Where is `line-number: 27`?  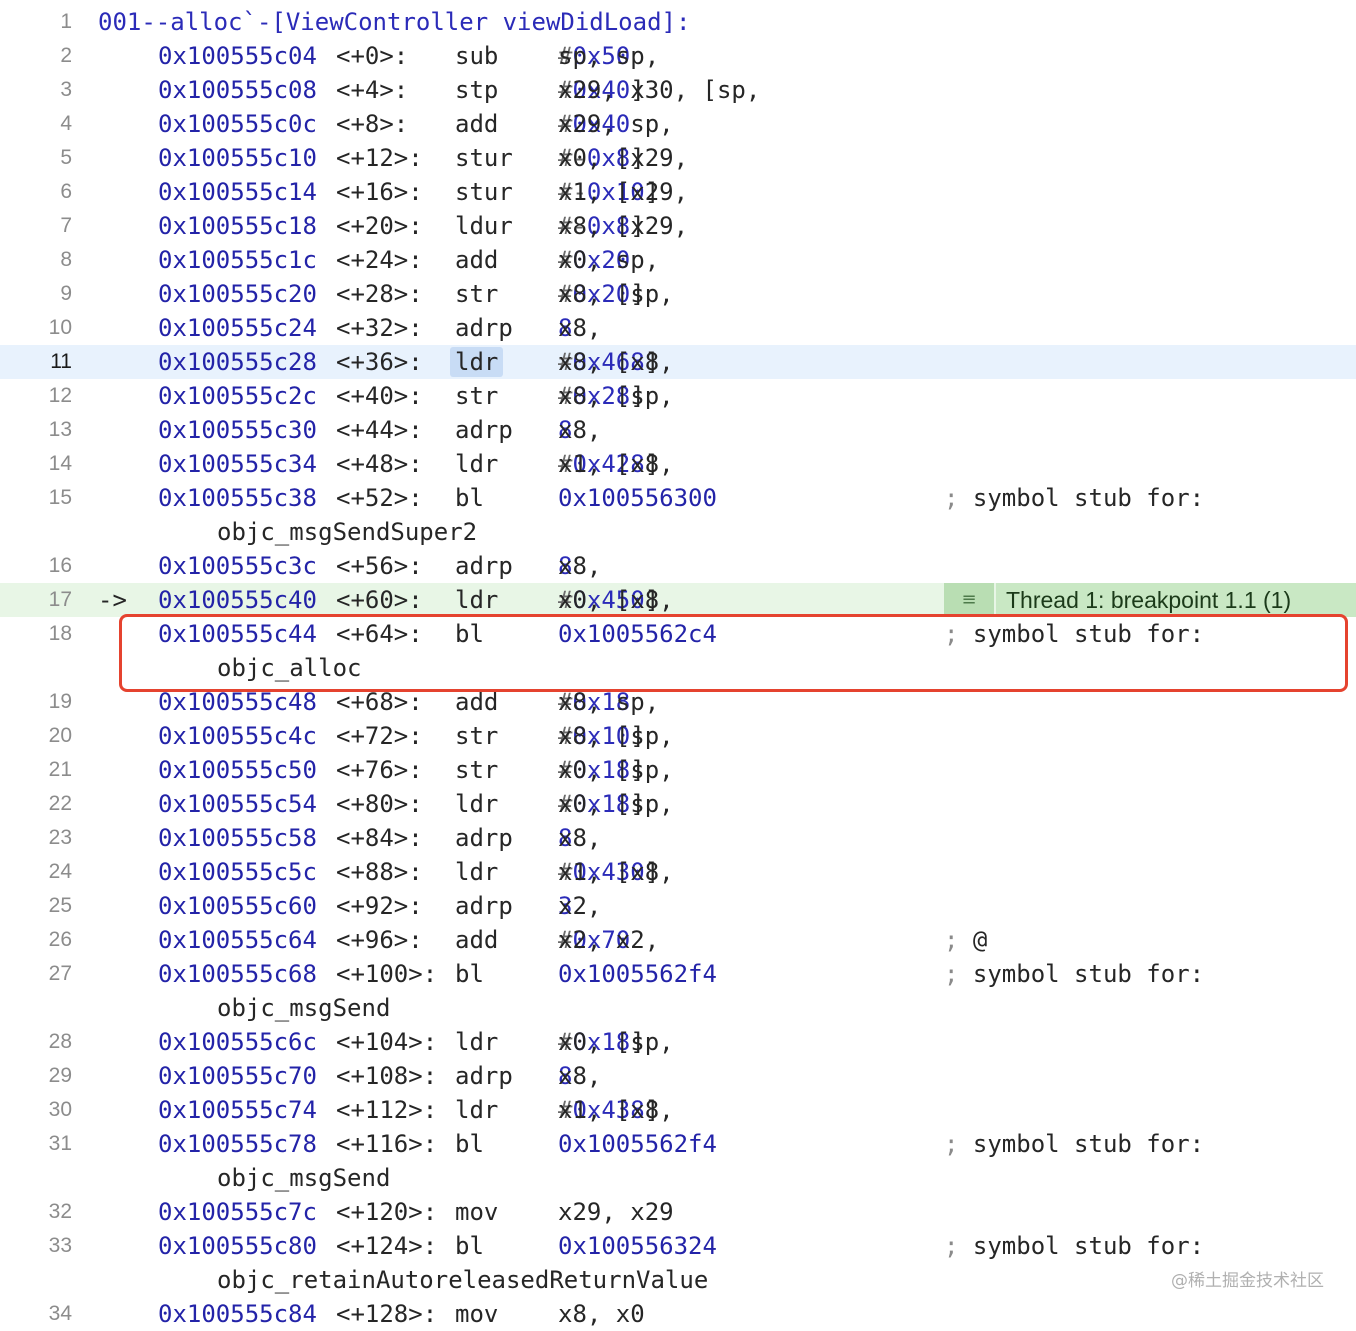 line-number: 27 is located at coordinates (60, 973).